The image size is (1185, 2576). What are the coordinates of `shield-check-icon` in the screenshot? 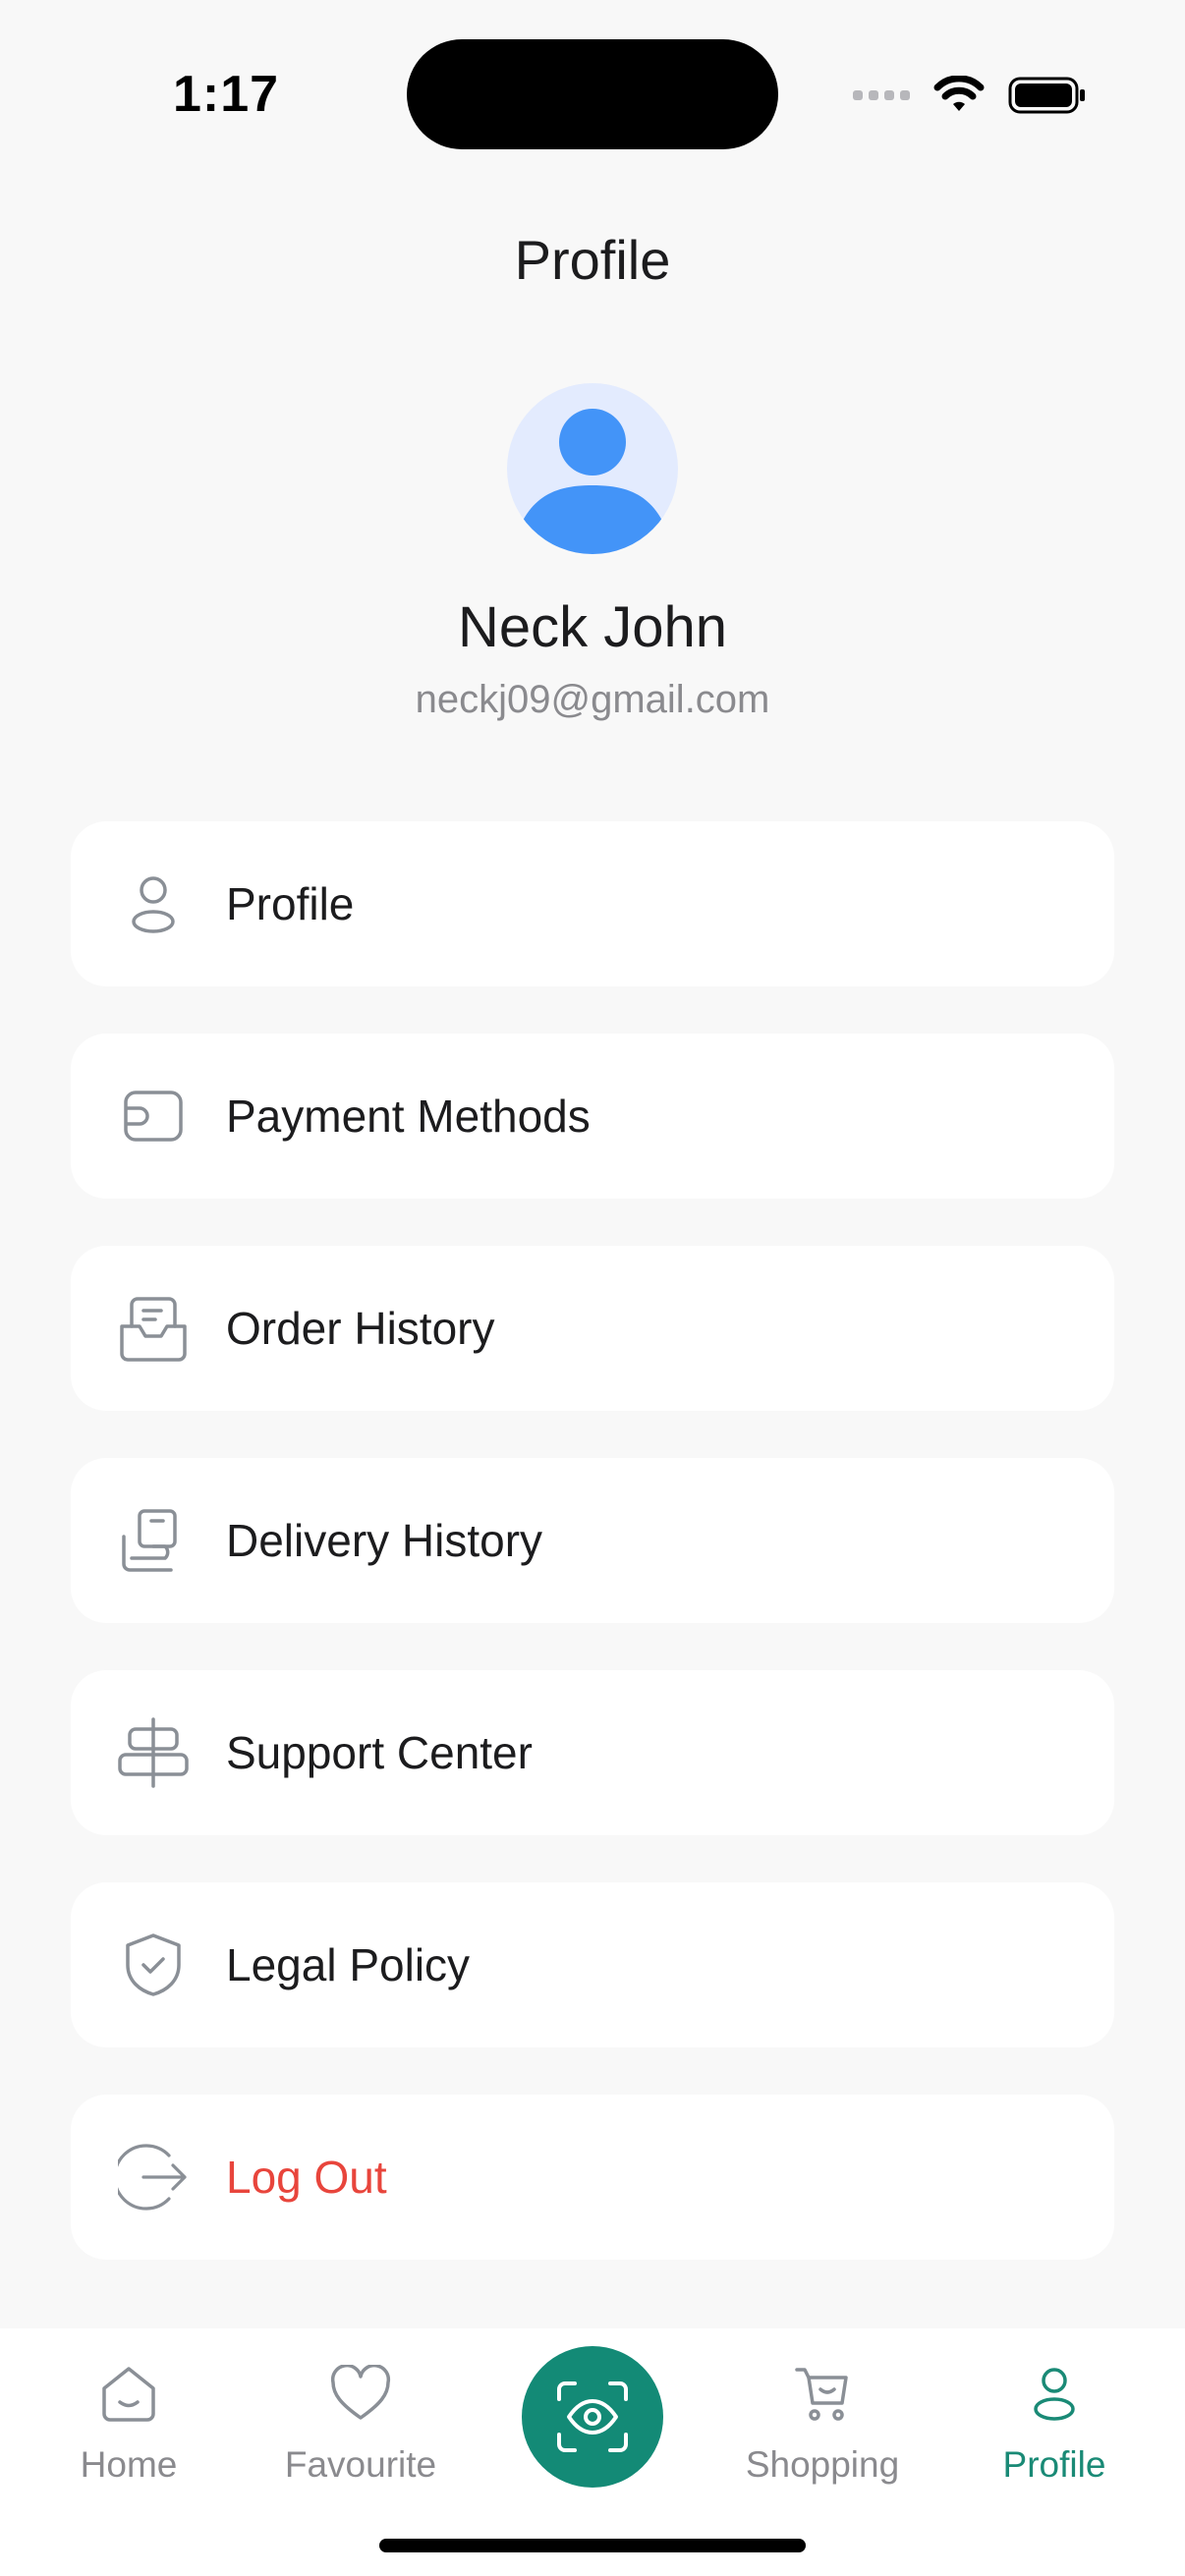 It's located at (153, 1965).